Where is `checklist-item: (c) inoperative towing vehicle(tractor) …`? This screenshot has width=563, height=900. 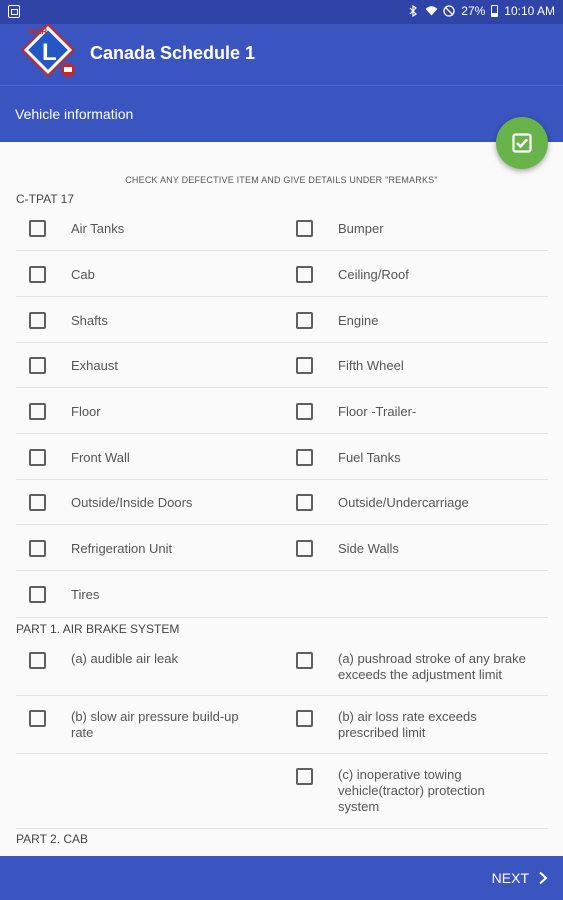
checklist-item: (c) inoperative towing vehicle(tractor) … is located at coordinates (415, 791).